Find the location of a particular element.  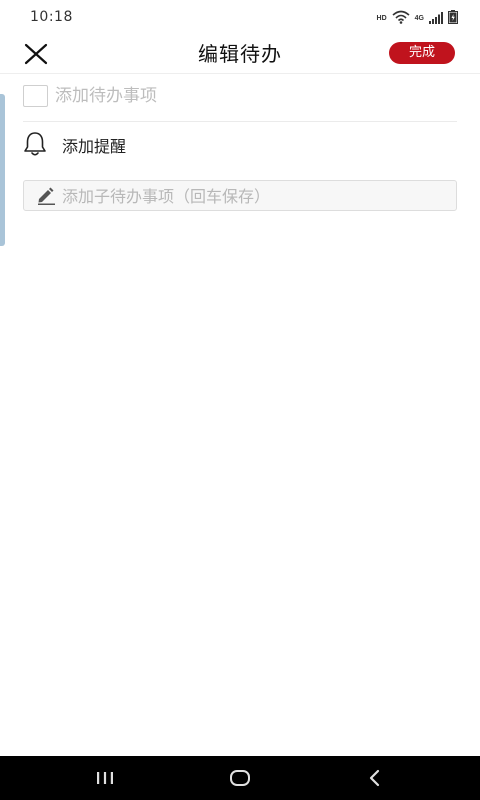

pencil-icon is located at coordinates (46, 196).